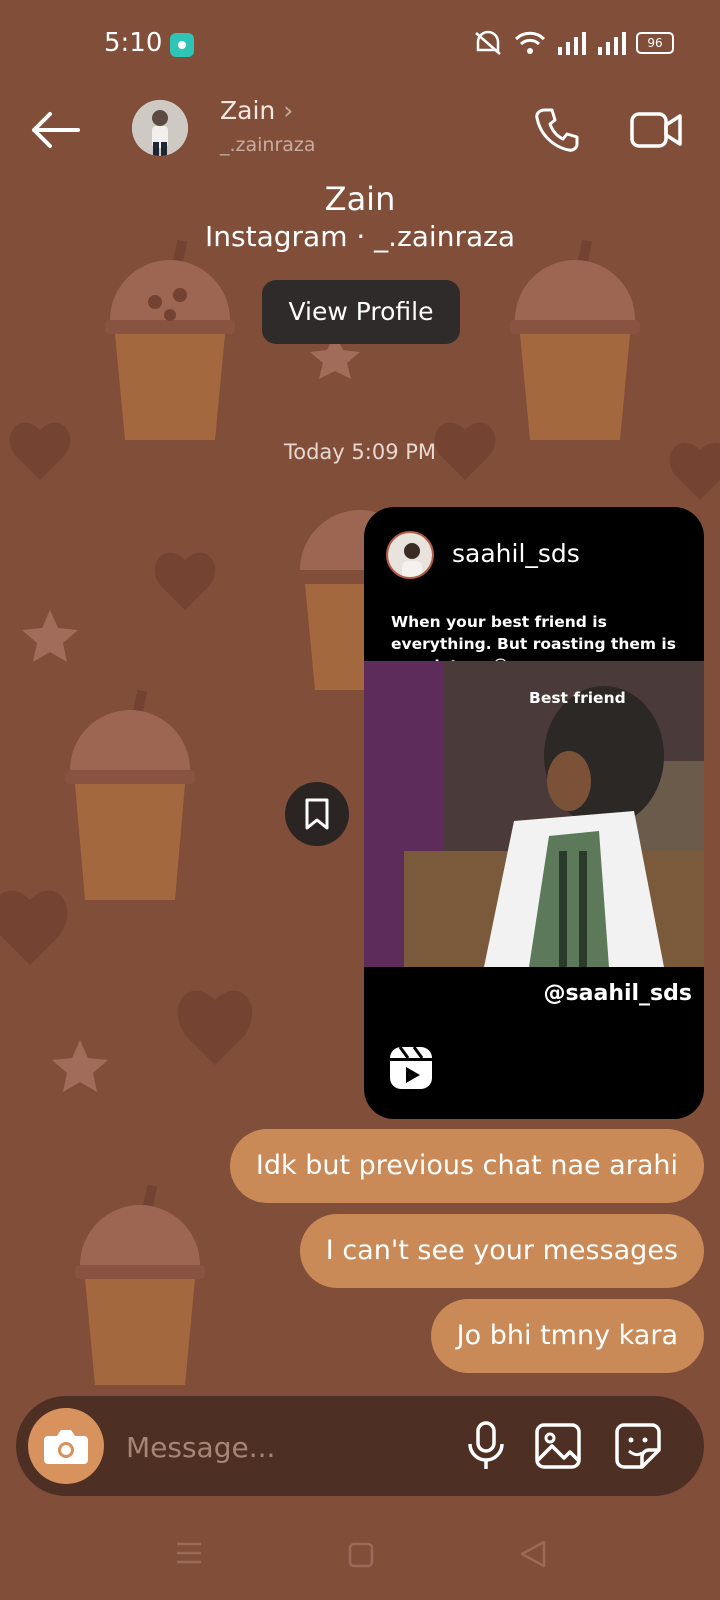  Describe the element at coordinates (248, 110) in the screenshot. I see `header-name-text: Zain` at that location.